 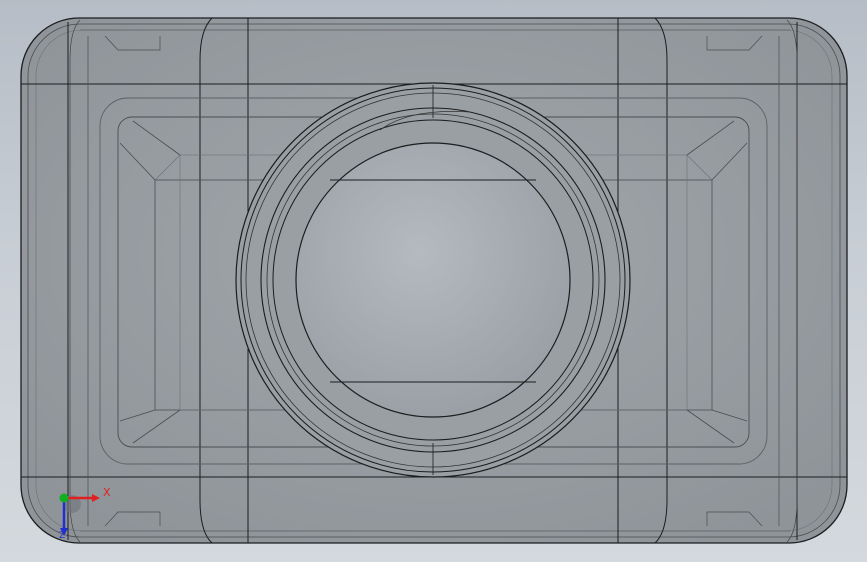 What do you see at coordinates (107, 492) in the screenshot?
I see `triad-x-label: X` at bounding box center [107, 492].